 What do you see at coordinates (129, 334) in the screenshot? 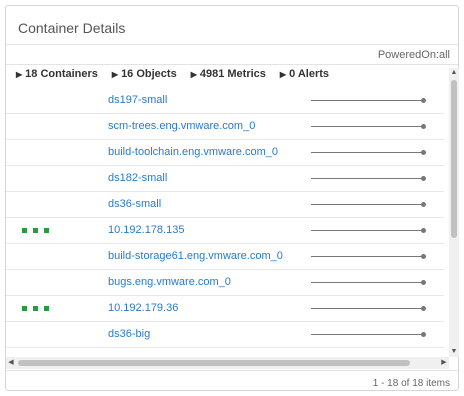
I see `container-name-link: ds36-big` at bounding box center [129, 334].